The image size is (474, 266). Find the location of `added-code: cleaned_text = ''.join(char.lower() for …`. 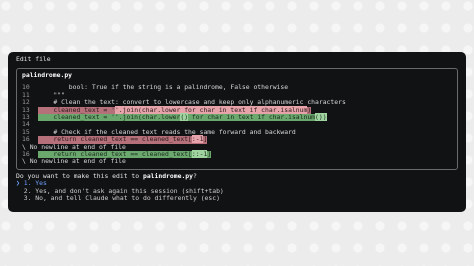

added-code: cleaned_text = ''.join(char.lower() for … is located at coordinates (182, 117).